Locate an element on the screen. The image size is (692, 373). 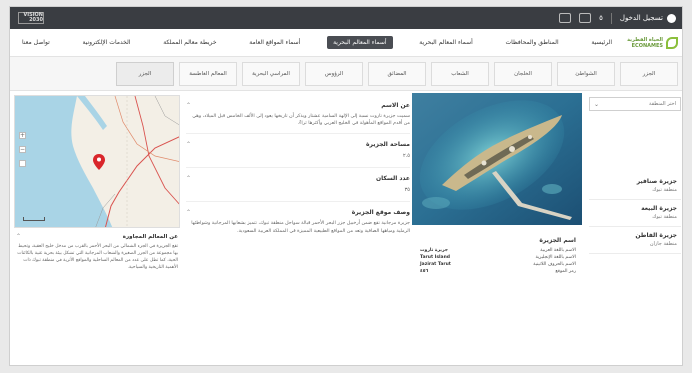
sub-tab: المعالم الغاطسة is located at coordinates (208, 73).